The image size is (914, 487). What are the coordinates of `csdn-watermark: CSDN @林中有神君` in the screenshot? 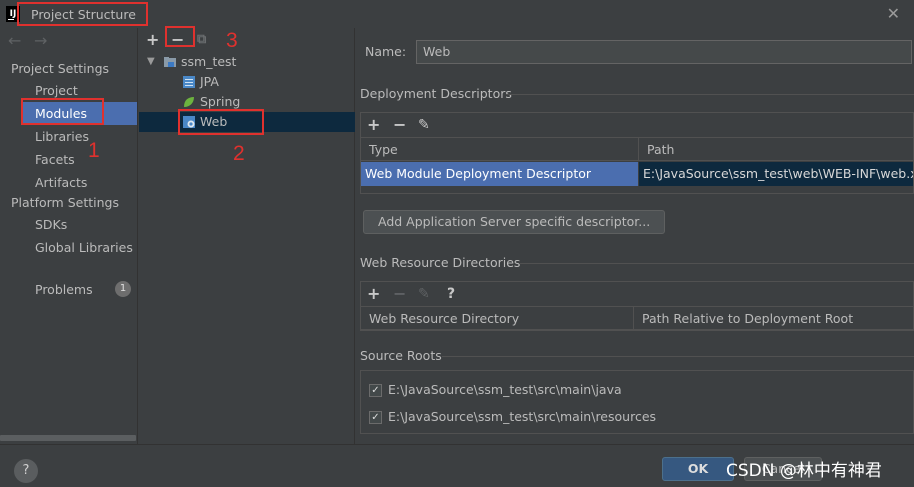 It's located at (804, 471).